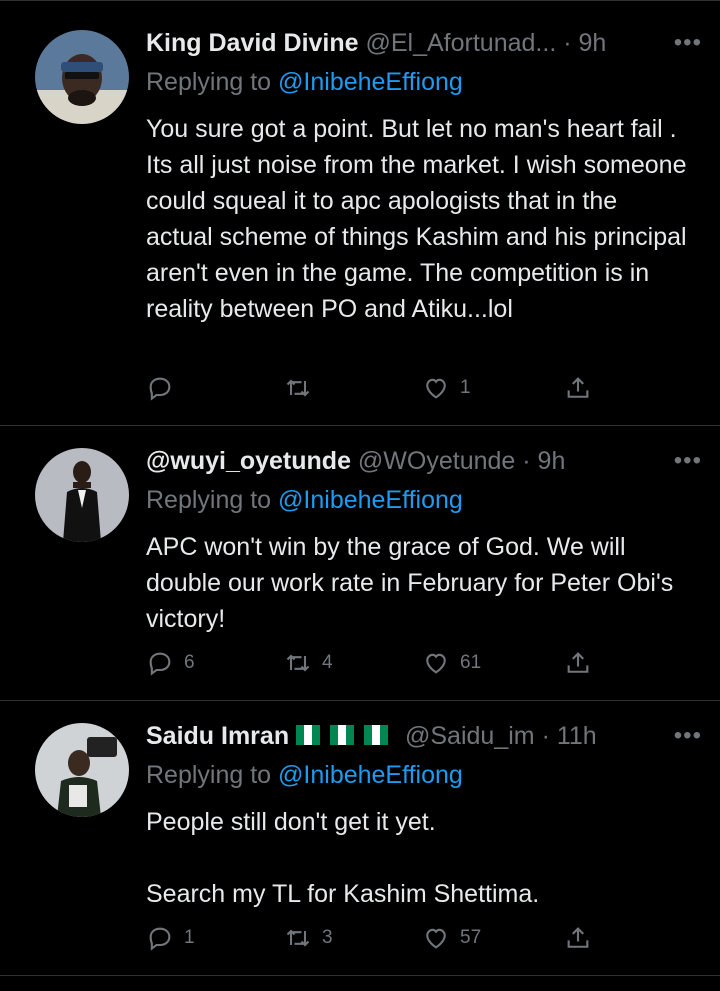 This screenshot has width=720, height=991. Describe the element at coordinates (376, 663) in the screenshot. I see `action-bar: 6 4 61` at that location.